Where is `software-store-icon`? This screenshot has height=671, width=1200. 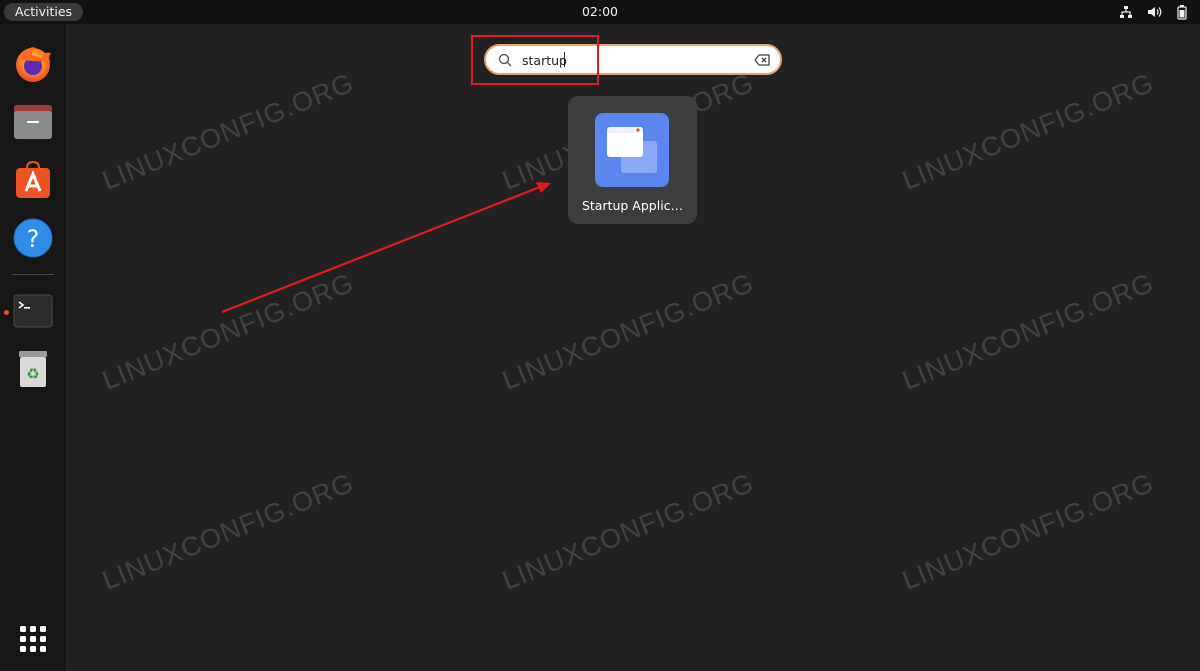 software-store-icon is located at coordinates (33, 179).